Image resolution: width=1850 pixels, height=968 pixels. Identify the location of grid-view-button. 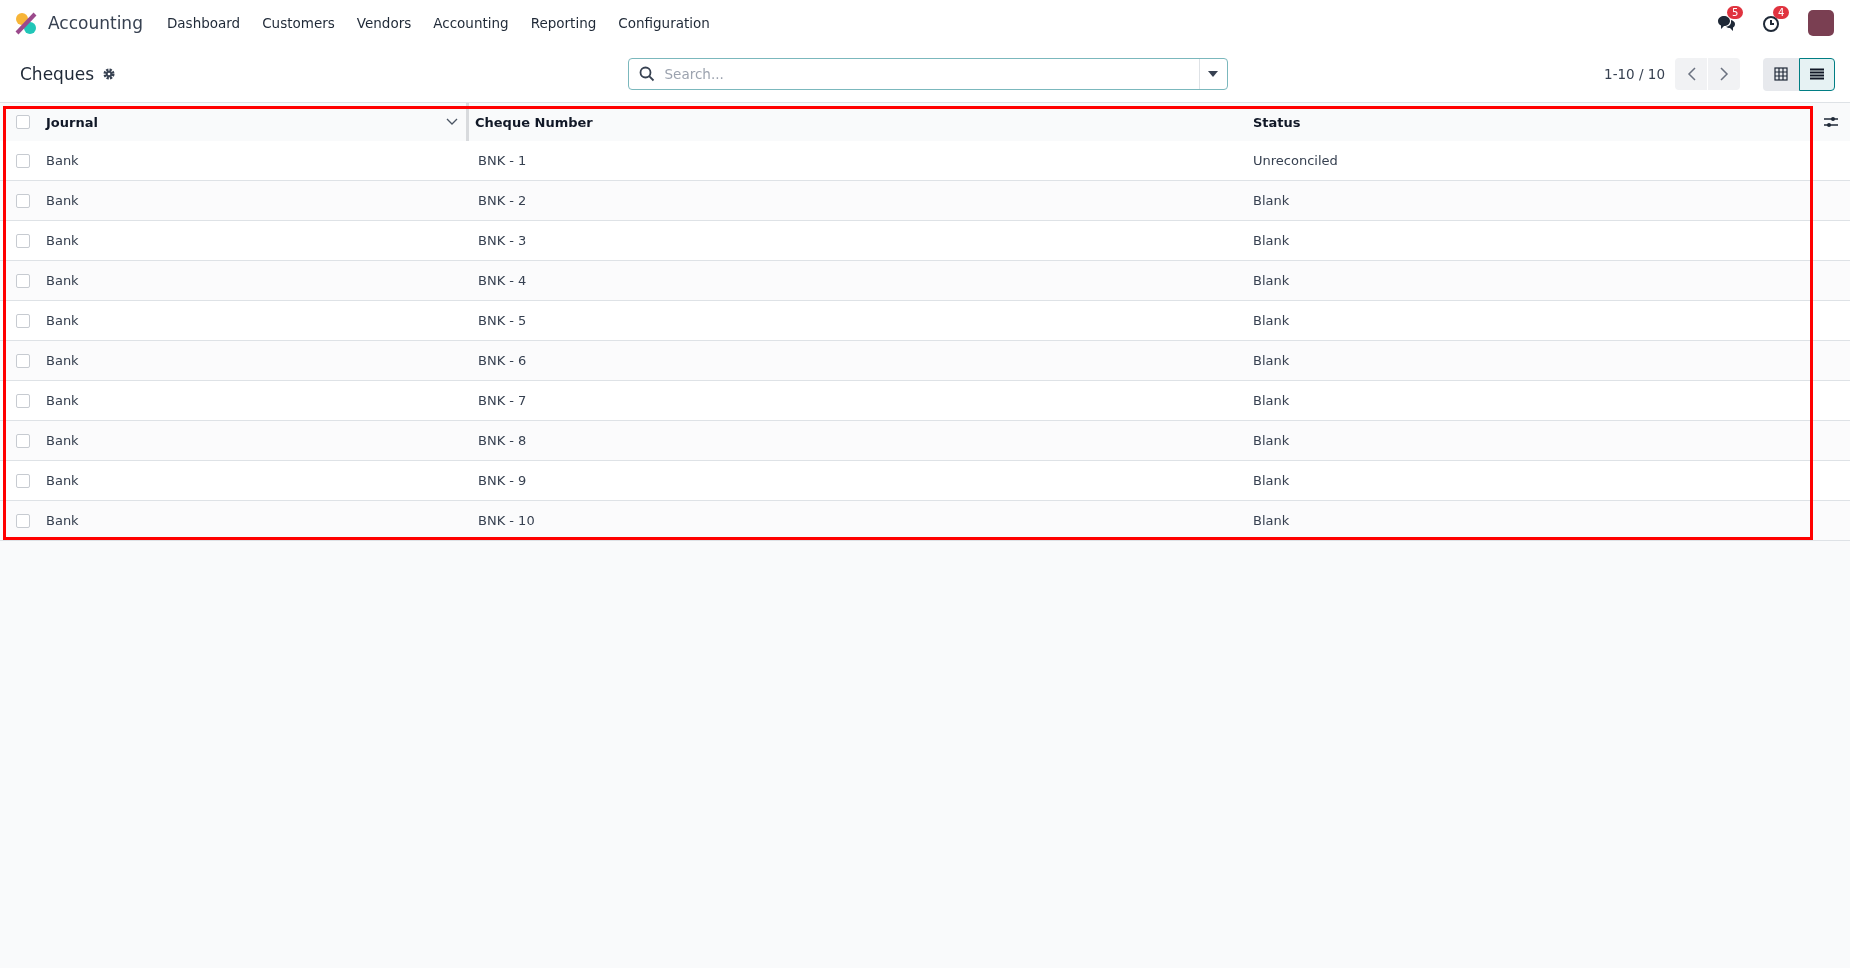
(1781, 74).